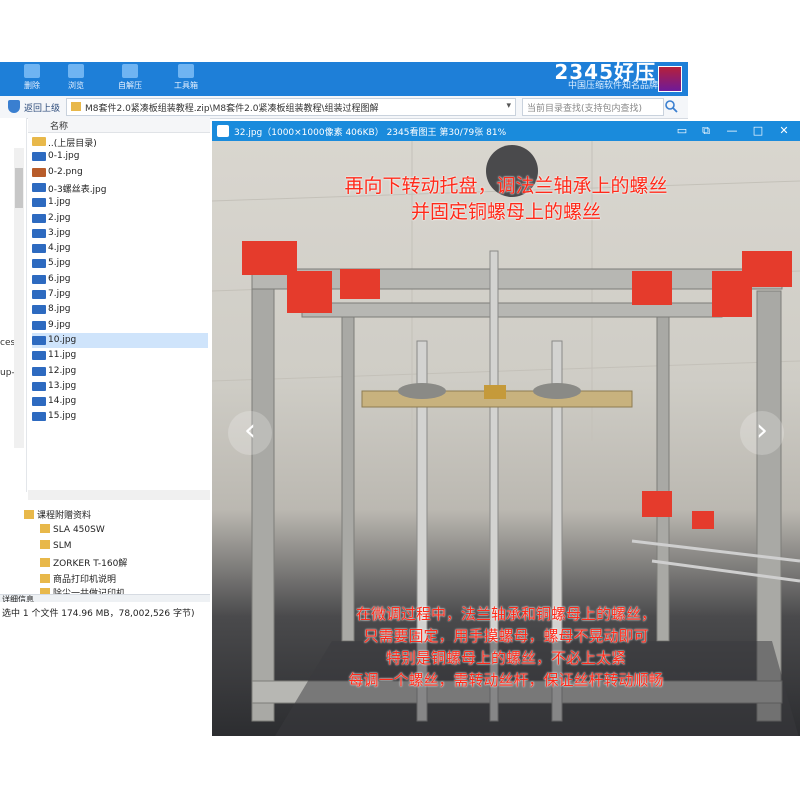  What do you see at coordinates (59, 202) in the screenshot?
I see `file-name: 1.jpg` at bounding box center [59, 202].